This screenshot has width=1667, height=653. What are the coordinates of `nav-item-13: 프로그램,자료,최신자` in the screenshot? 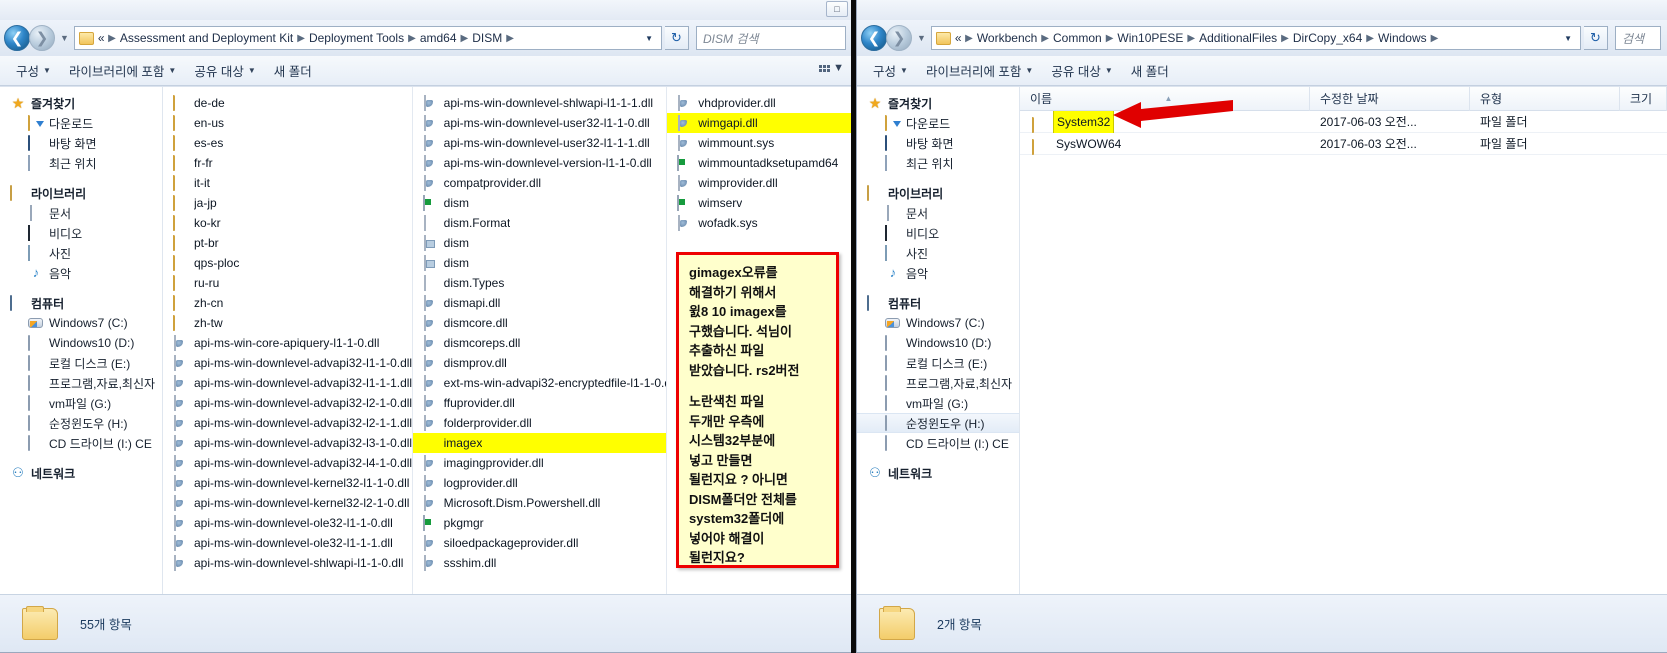 It's located at (81, 383).